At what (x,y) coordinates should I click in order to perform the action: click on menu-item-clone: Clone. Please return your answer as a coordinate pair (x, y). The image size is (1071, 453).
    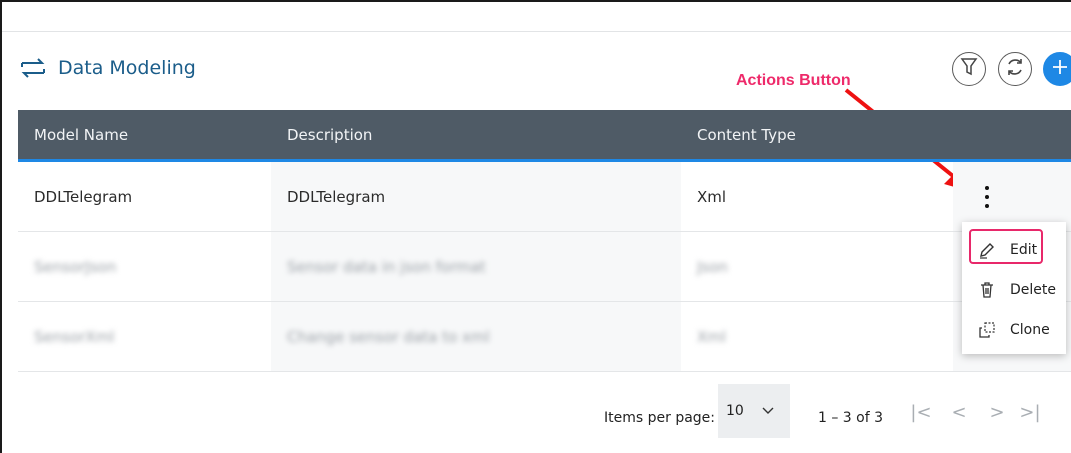
    Looking at the image, I should click on (1014, 330).